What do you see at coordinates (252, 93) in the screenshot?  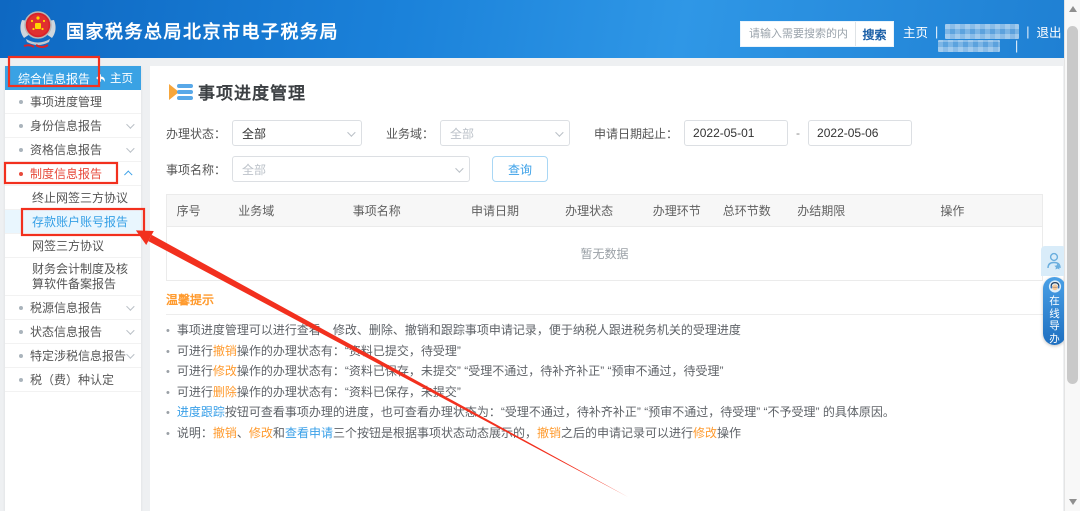 I see `page-title: 事项进度管理` at bounding box center [252, 93].